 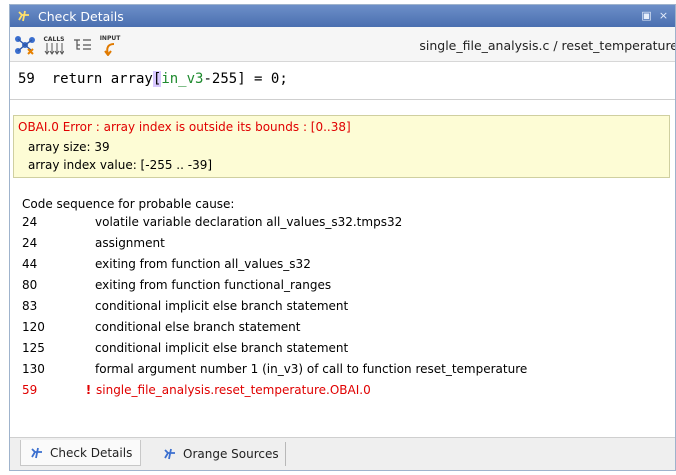 I want to click on tab-label: Check Details, so click(x=91, y=452).